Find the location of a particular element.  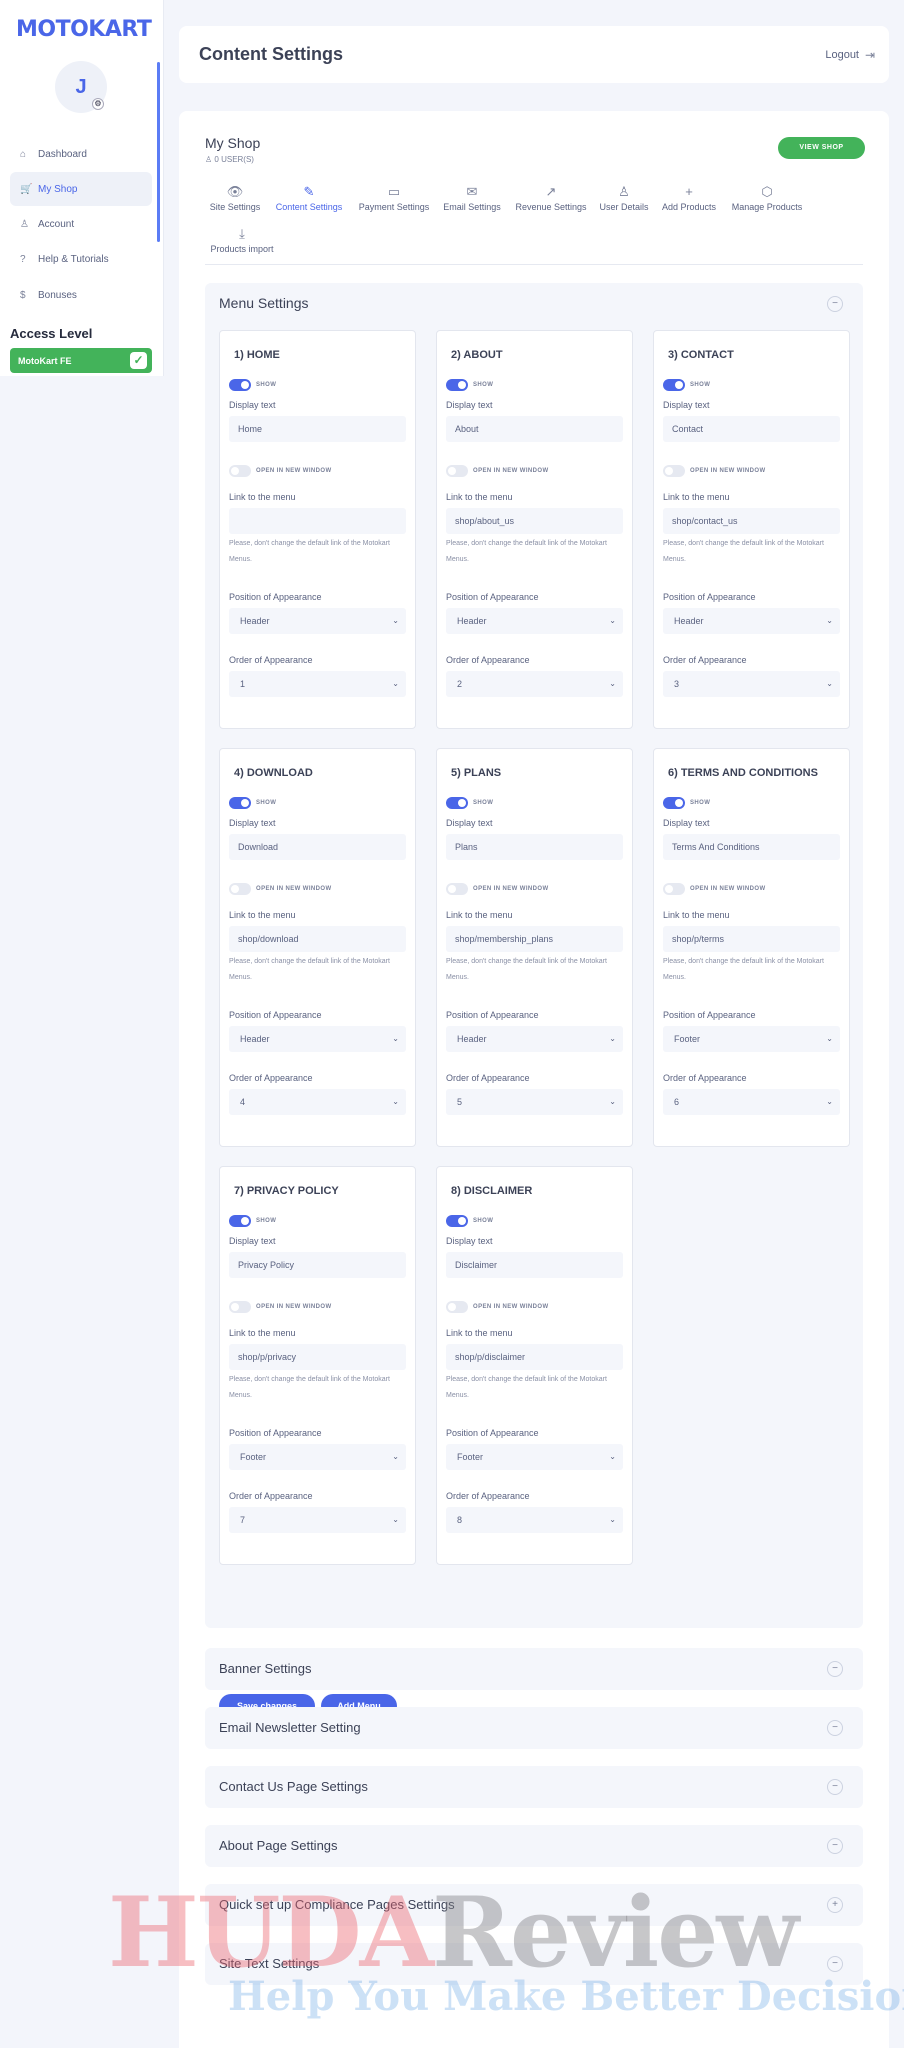

access-level-badge: MotoKart FE ✓ is located at coordinates (81, 360).